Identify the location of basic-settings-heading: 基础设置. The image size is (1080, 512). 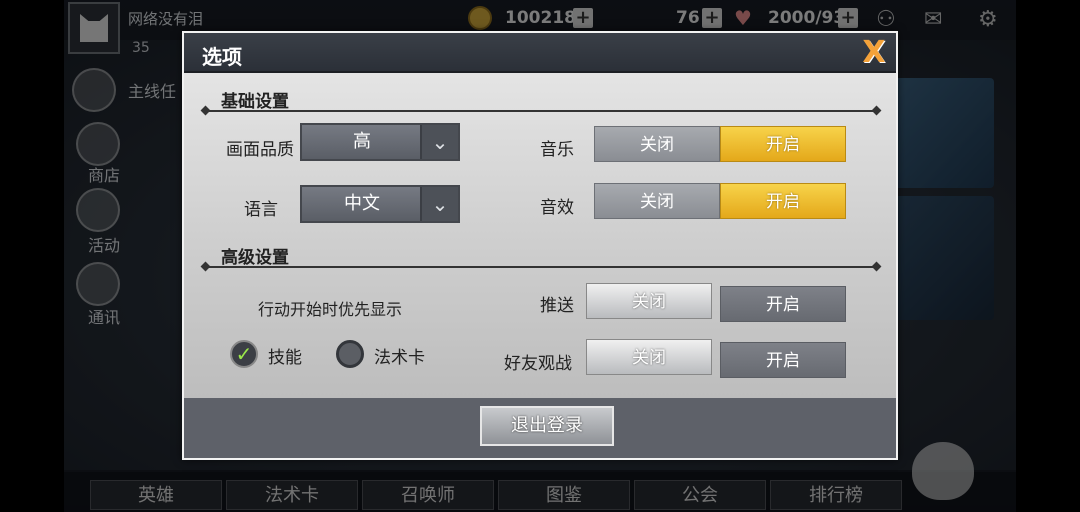
(255, 102).